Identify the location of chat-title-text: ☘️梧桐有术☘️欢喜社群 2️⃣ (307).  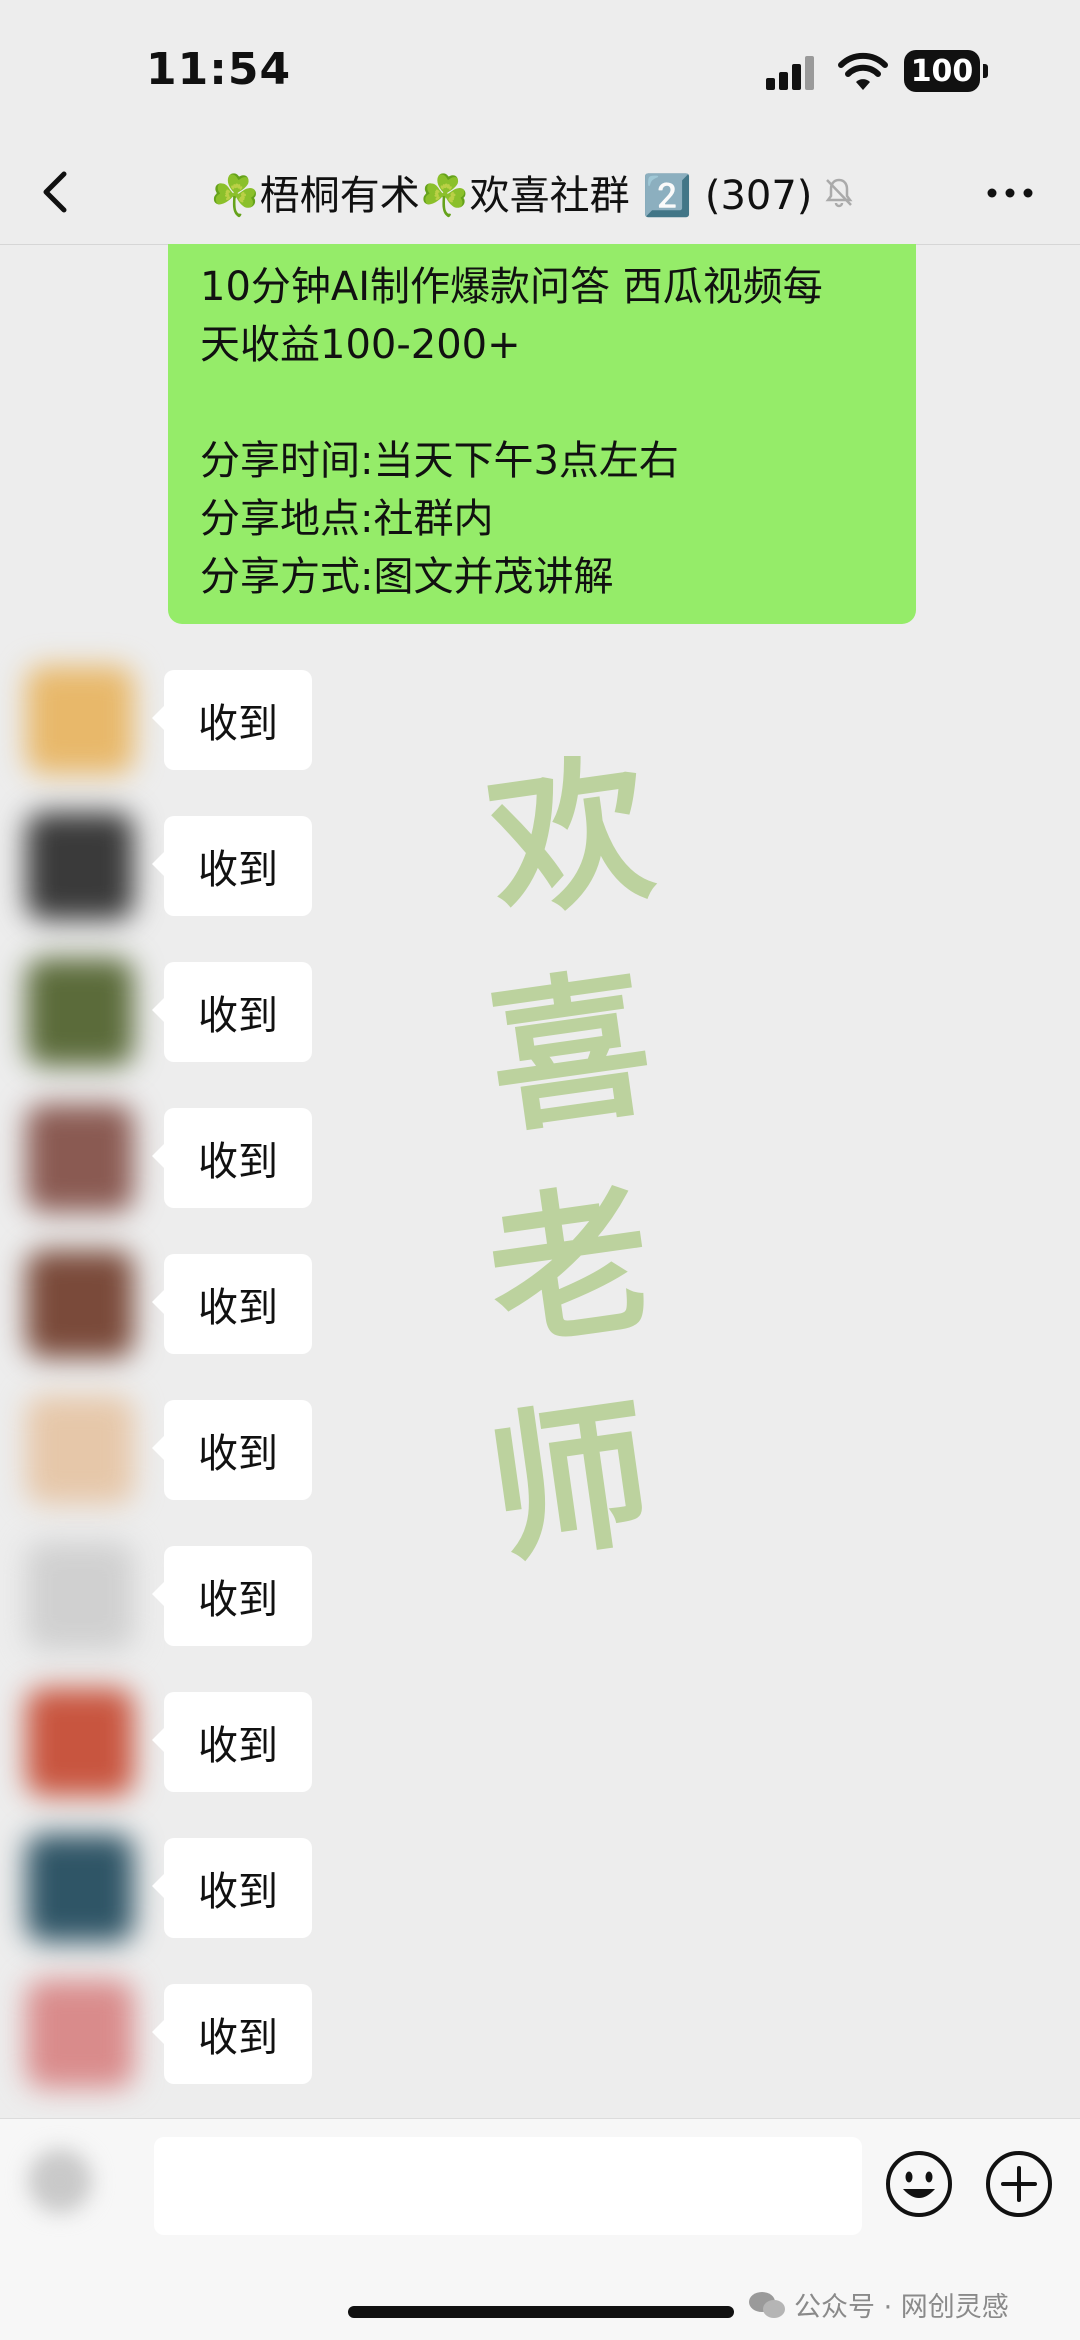
(511, 196).